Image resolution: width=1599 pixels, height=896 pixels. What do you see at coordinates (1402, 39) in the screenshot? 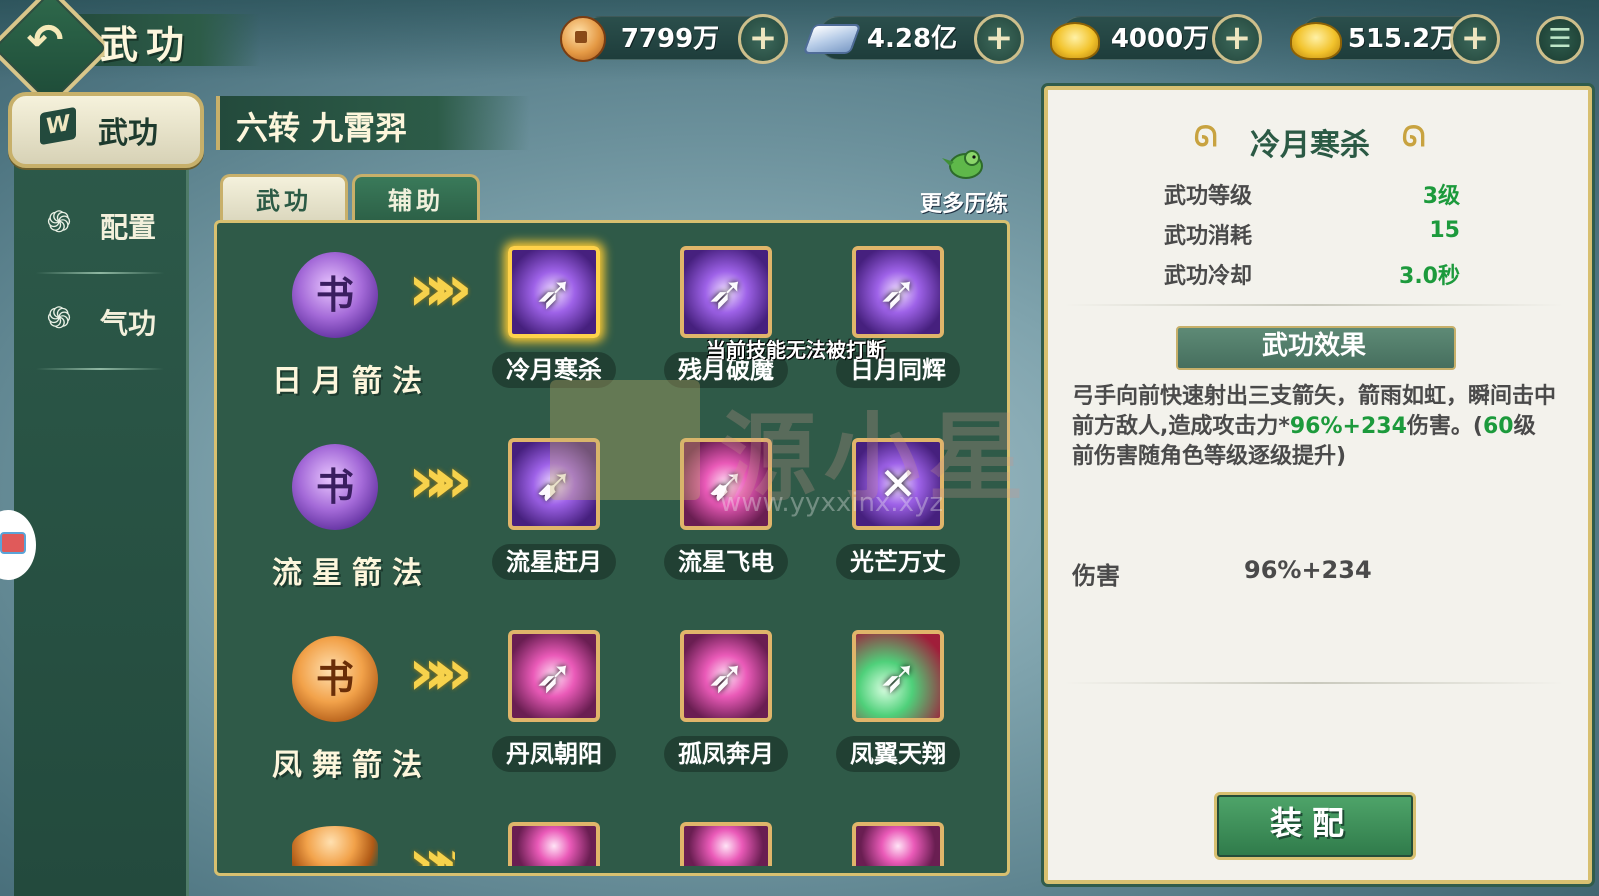
I see `premium-ingot-value: 515.2万` at bounding box center [1402, 39].